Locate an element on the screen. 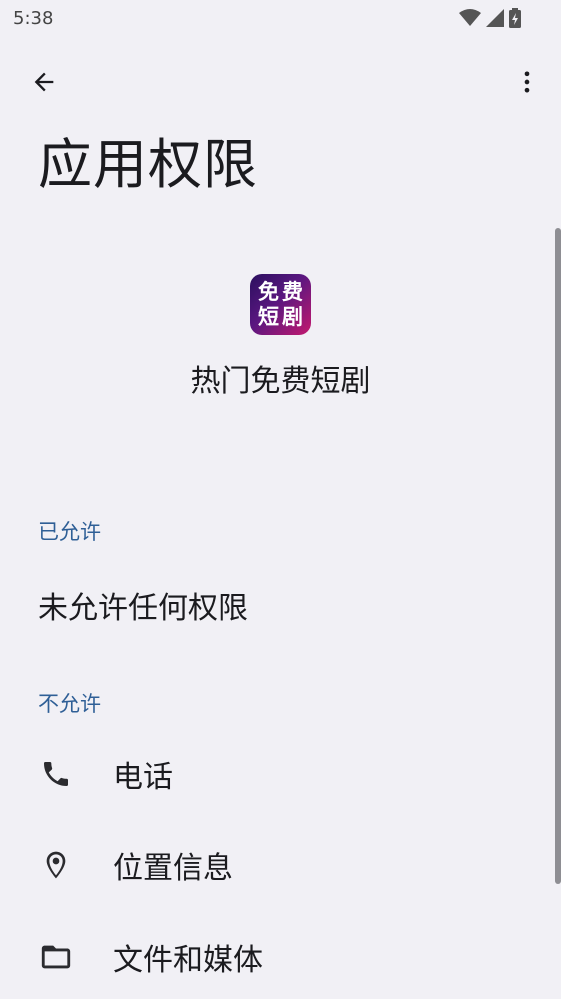 This screenshot has height=999, width=561. status-icons is located at coordinates (490, 20).